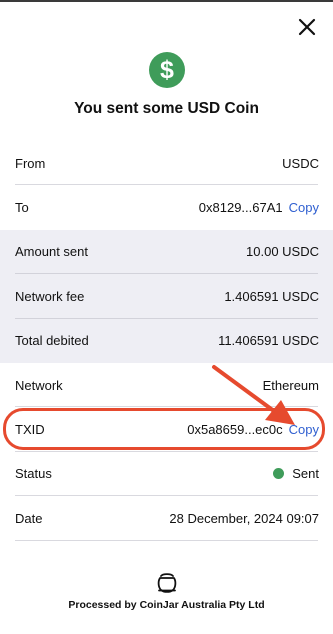  What do you see at coordinates (29, 518) in the screenshot?
I see `date-label: Date` at bounding box center [29, 518].